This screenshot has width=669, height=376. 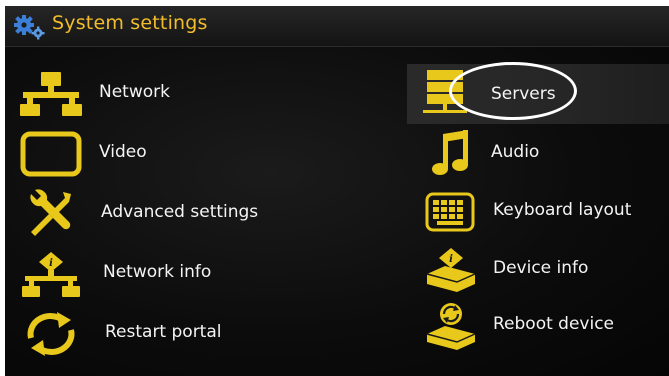 I want to click on network-info-icon: i, so click(x=51, y=274).